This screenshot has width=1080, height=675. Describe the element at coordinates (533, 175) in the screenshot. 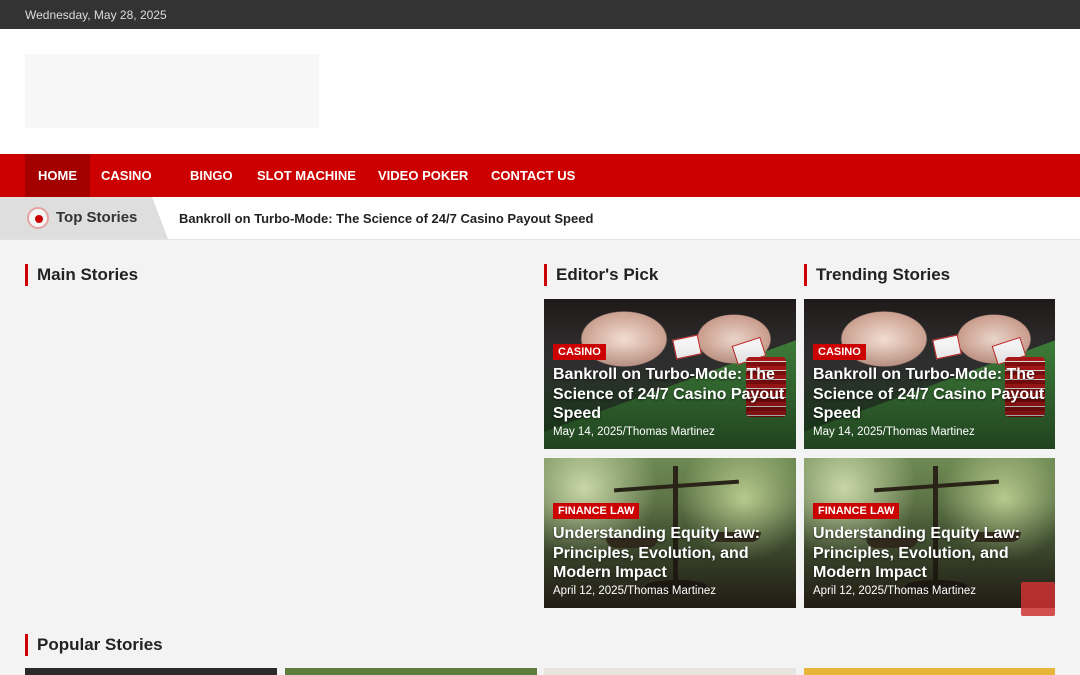

I see `nav-item-contact-us: CONTACT US` at that location.